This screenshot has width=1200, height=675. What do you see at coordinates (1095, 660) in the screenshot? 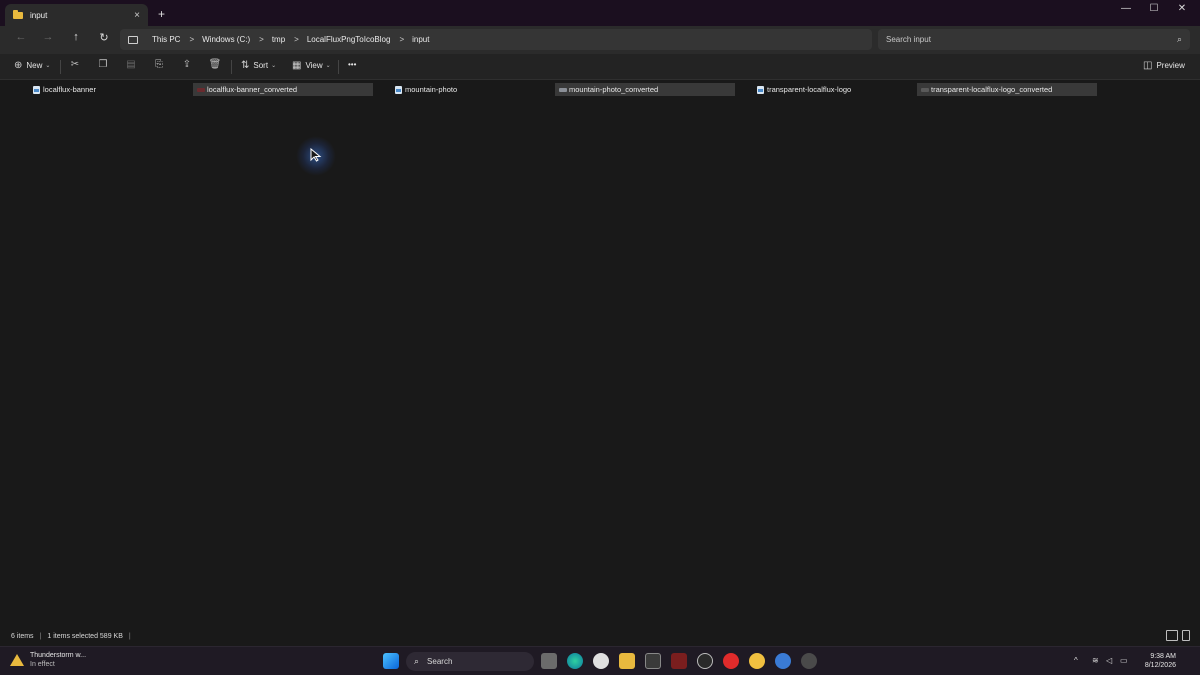
I see `wifi-icon: ≋` at bounding box center [1095, 660].